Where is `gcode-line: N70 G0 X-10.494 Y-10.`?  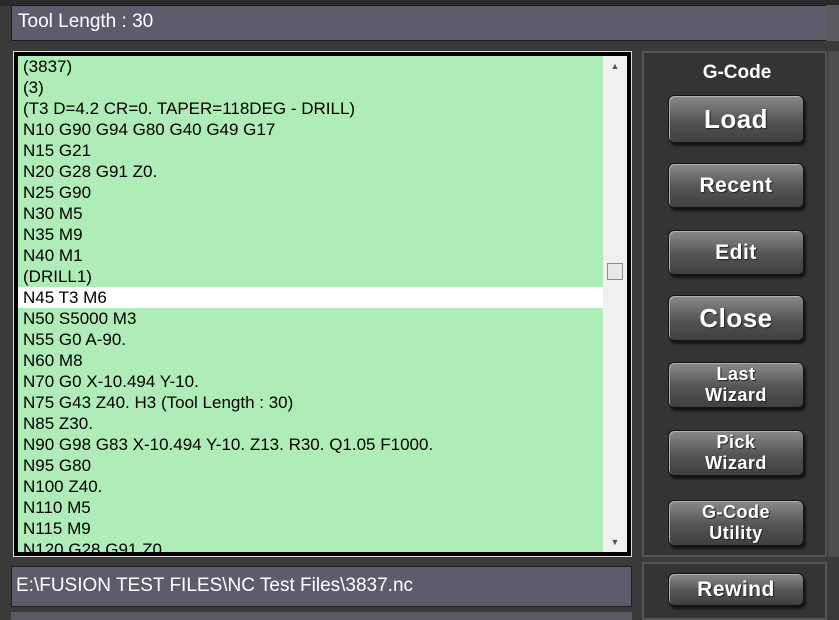
gcode-line: N70 G0 X-10.494 Y-10. is located at coordinates (310, 381).